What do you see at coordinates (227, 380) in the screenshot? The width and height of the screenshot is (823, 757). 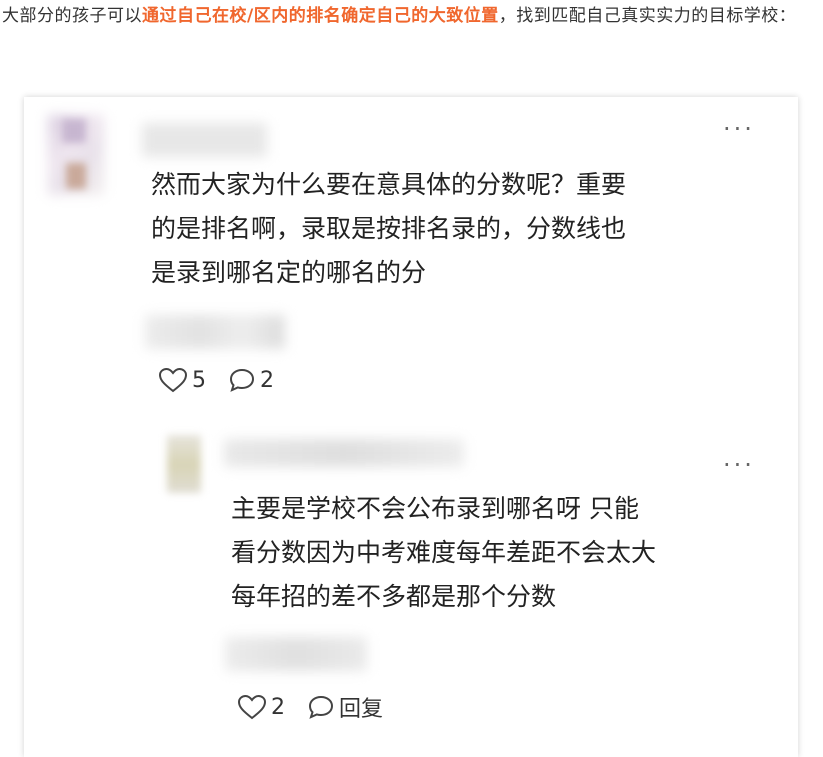 I see `comment-actions: 5 2` at bounding box center [227, 380].